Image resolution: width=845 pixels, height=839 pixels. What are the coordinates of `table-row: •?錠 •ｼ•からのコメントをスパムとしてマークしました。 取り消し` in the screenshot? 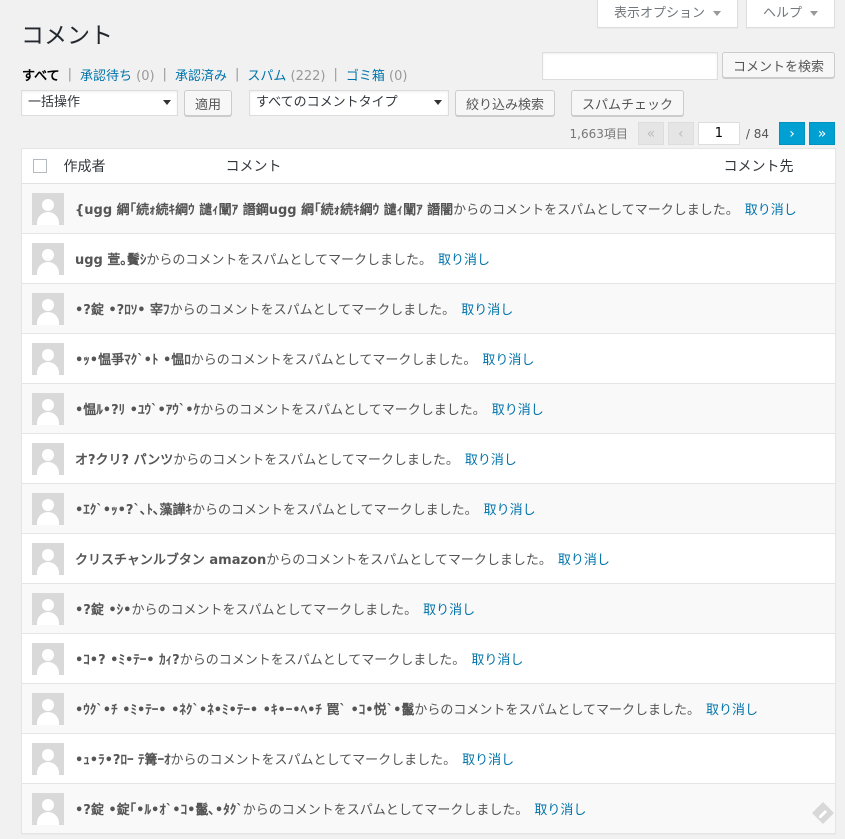 It's located at (428, 608).